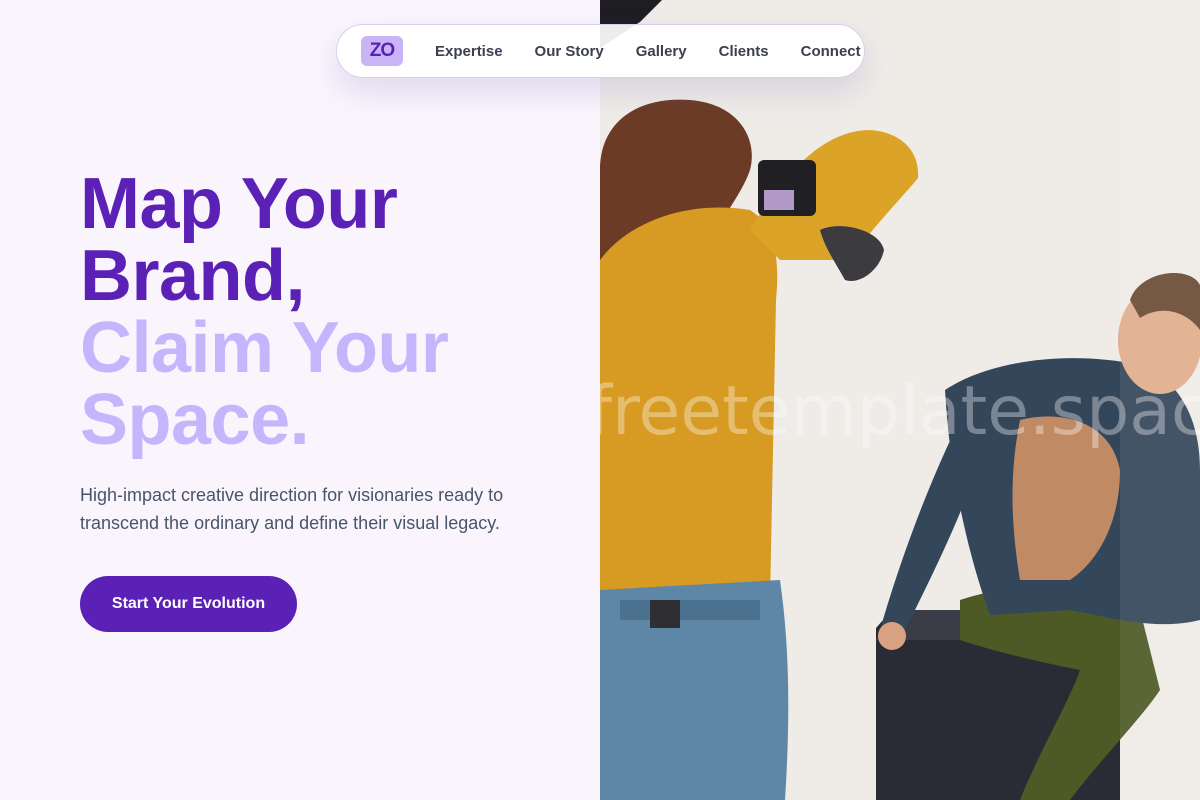  What do you see at coordinates (382, 51) in the screenshot?
I see `brand-logo: ZO` at bounding box center [382, 51].